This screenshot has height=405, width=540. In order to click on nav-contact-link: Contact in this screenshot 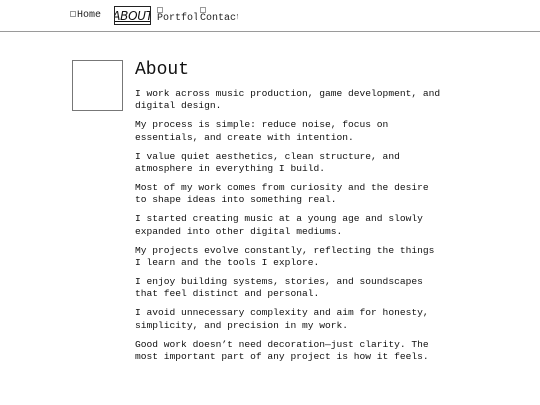, I will do `click(219, 15)`.